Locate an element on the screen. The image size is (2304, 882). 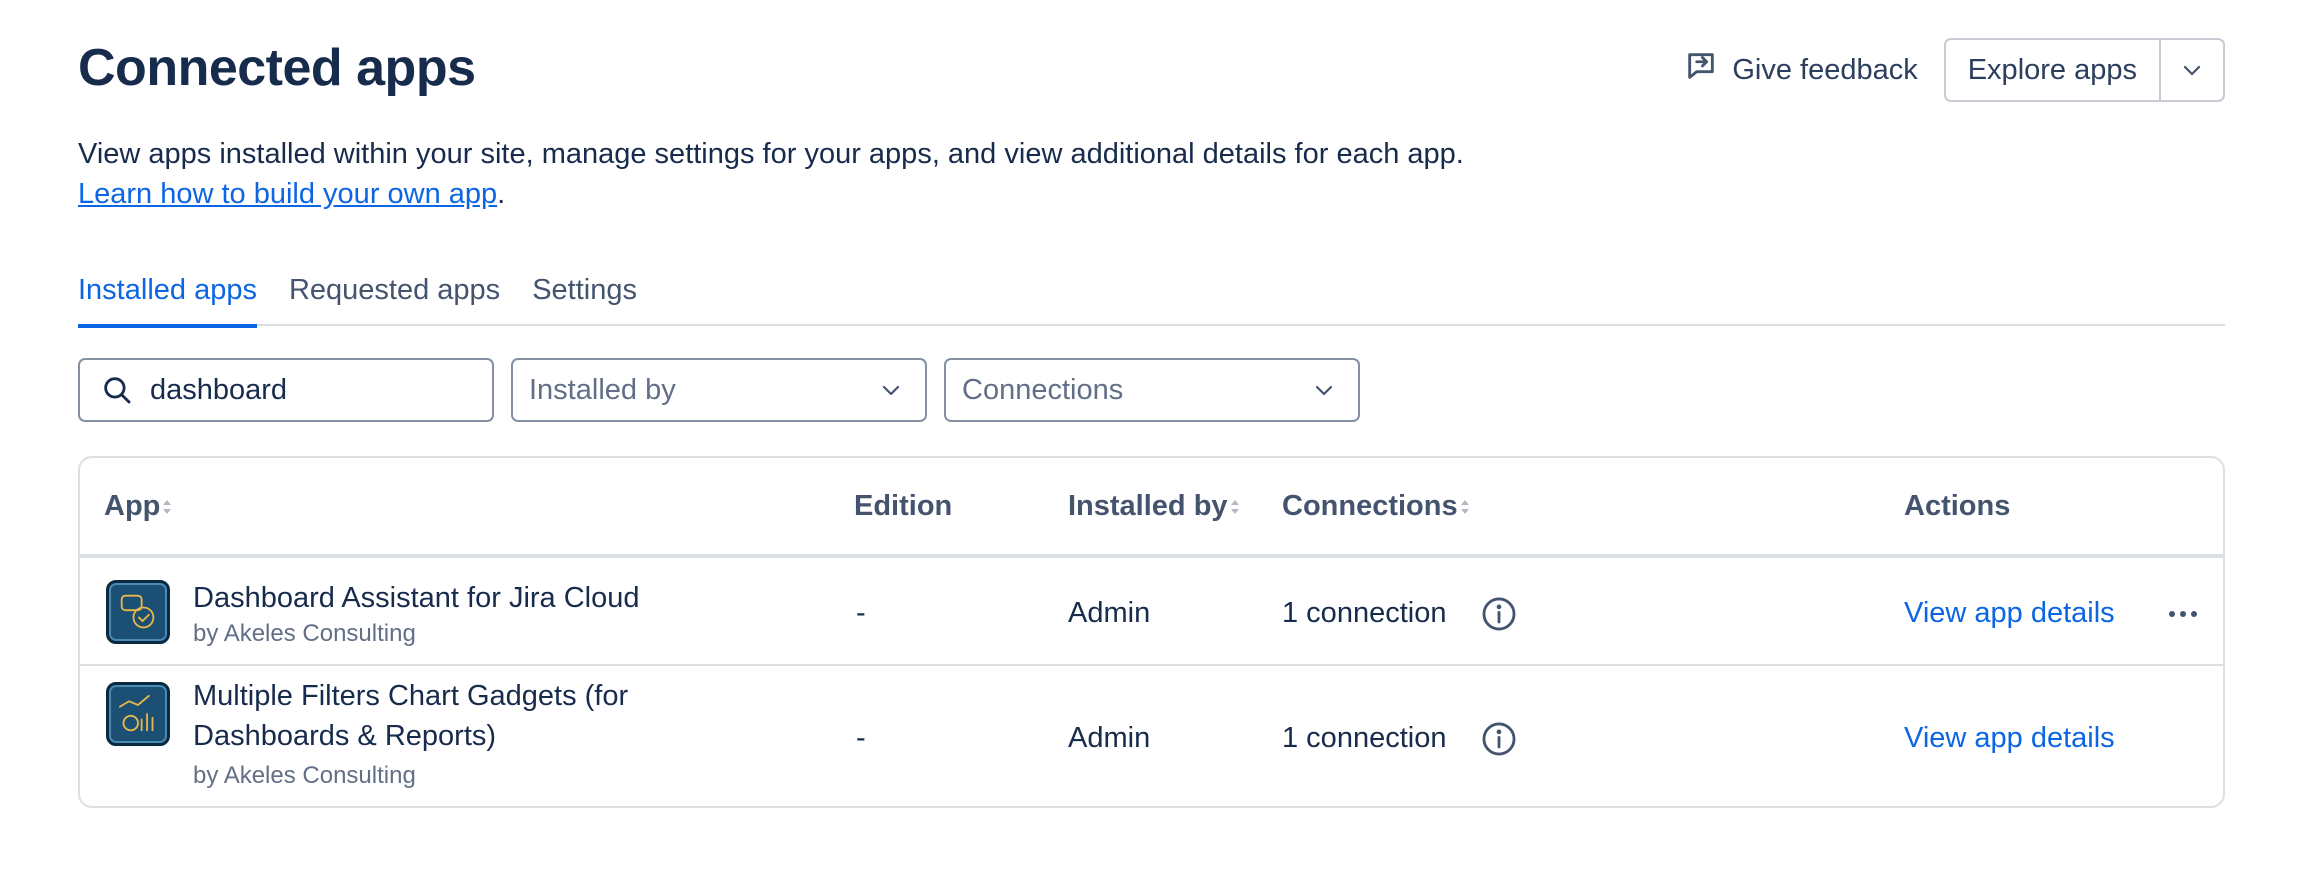
column-header-edition: Edition is located at coordinates (903, 506).